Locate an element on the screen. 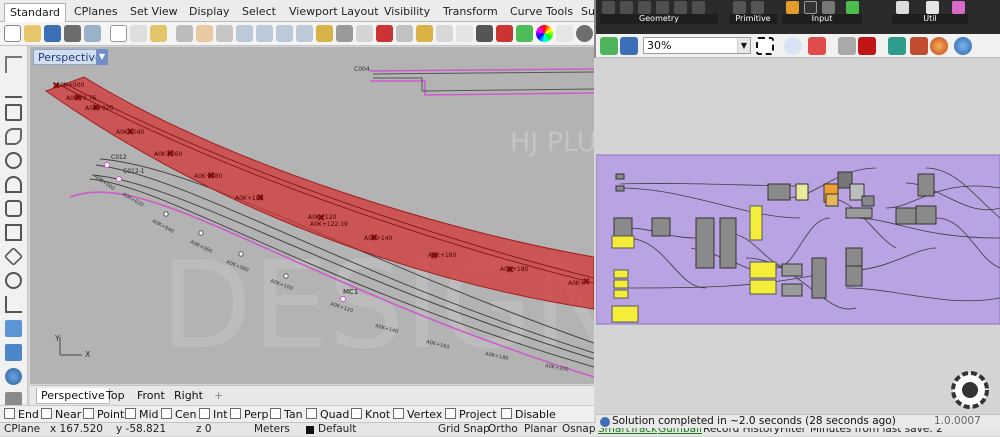 This screenshot has height=437, width=1000. zoom-icon is located at coordinates (244, 33).